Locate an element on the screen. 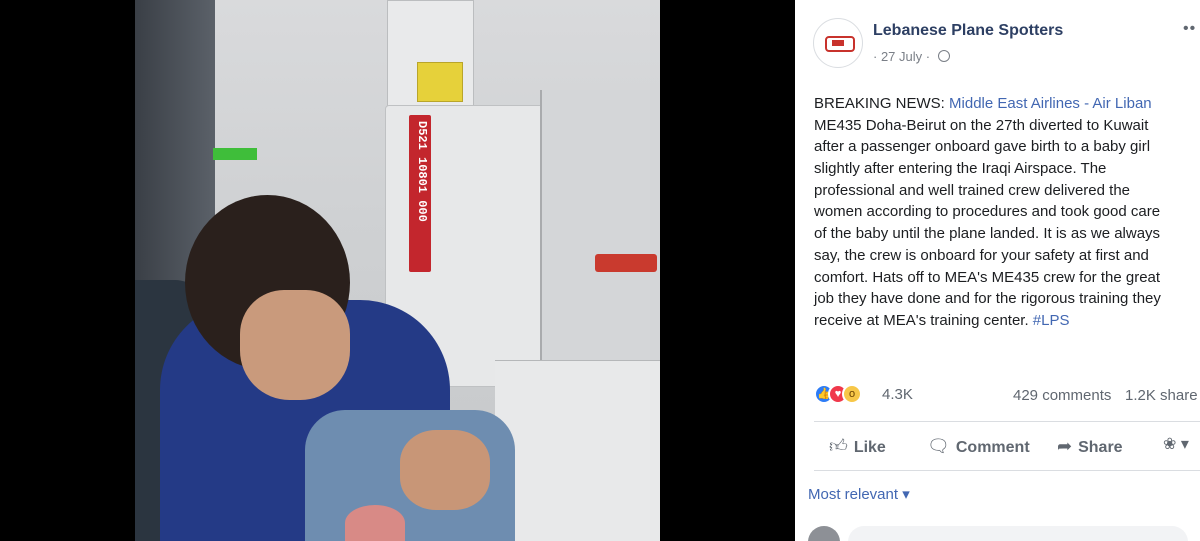  like-label: Like is located at coordinates (869, 447).